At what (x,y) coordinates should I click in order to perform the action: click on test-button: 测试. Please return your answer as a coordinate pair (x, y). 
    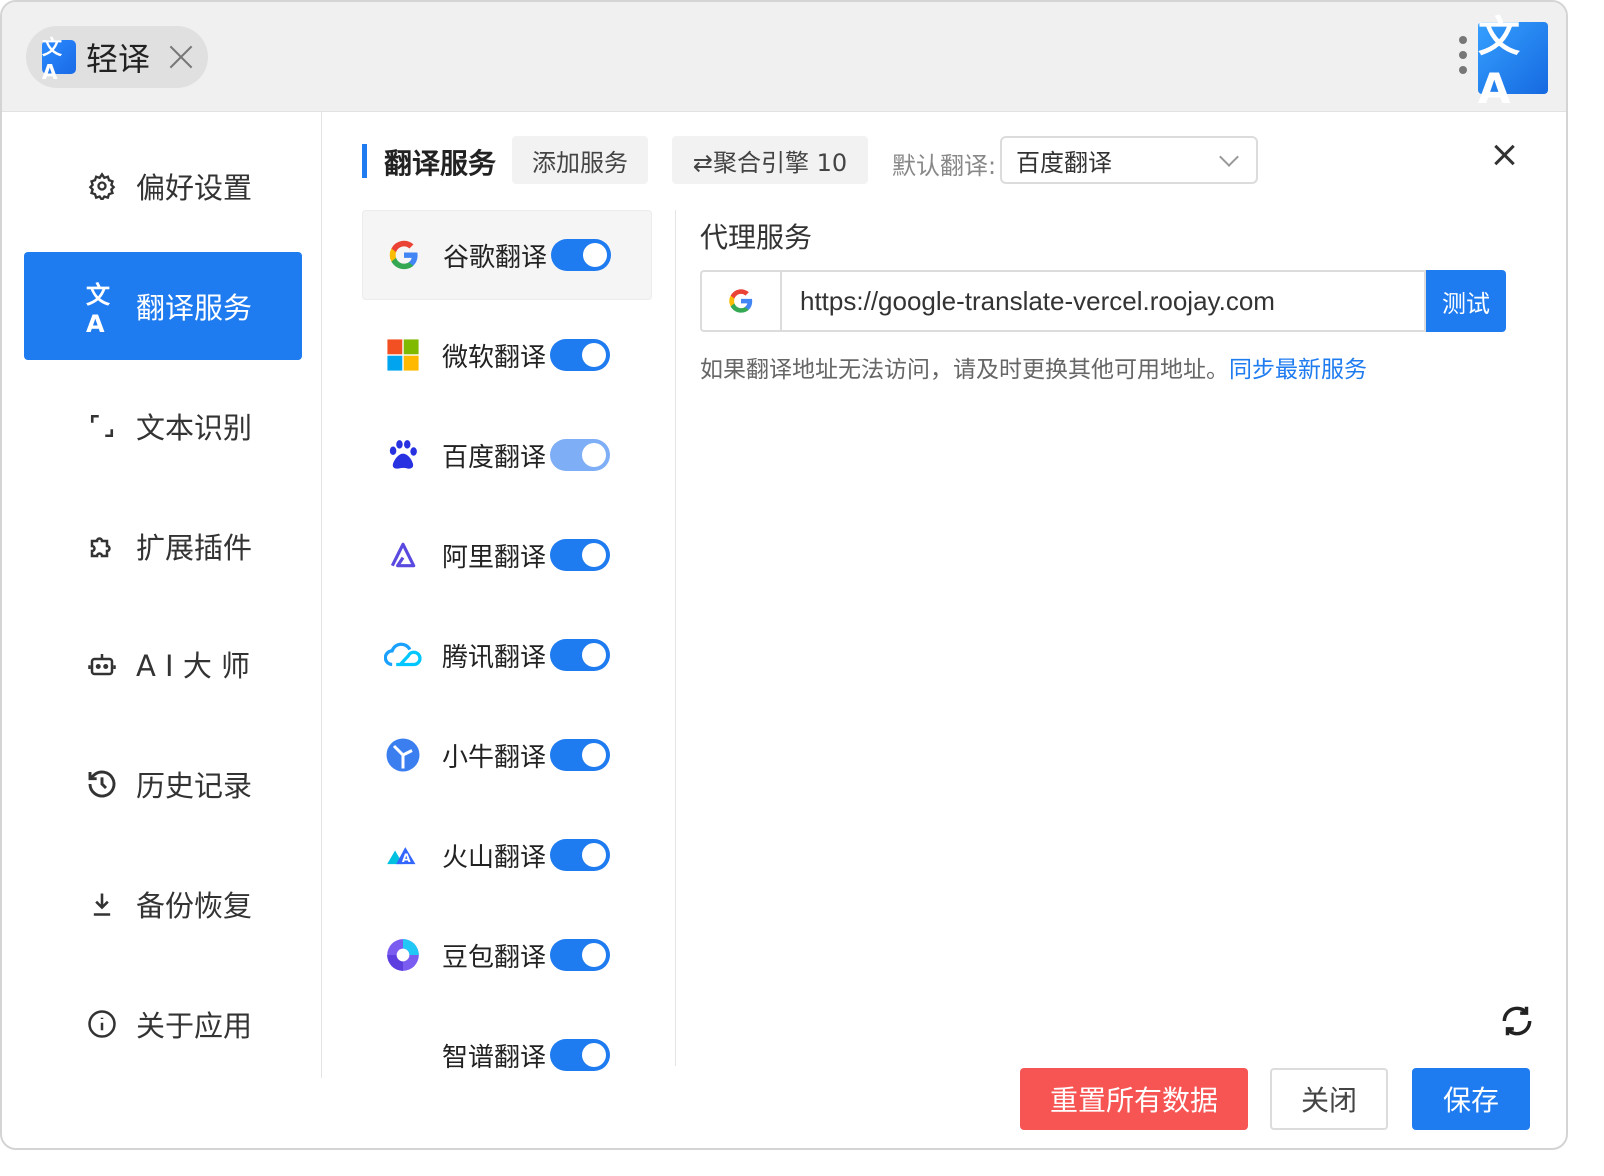
    Looking at the image, I should click on (1466, 301).